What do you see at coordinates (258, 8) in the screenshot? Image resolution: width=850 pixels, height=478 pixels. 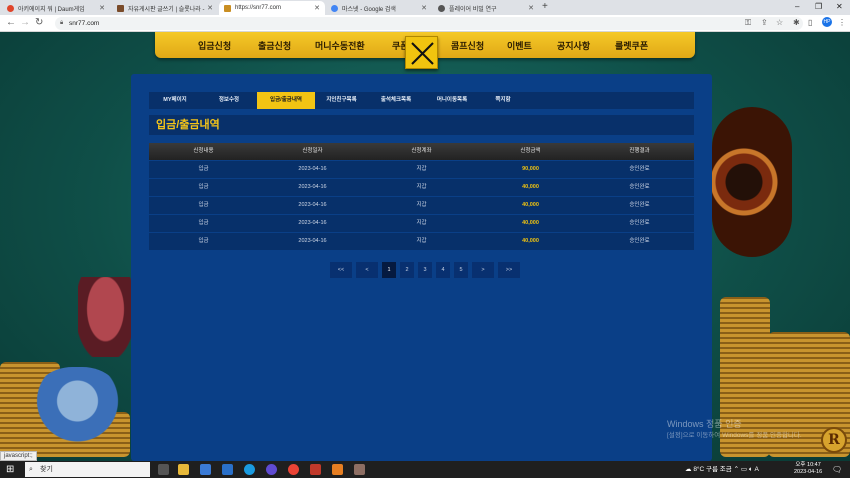 I see `tab-title: https://snr77.com` at bounding box center [258, 8].